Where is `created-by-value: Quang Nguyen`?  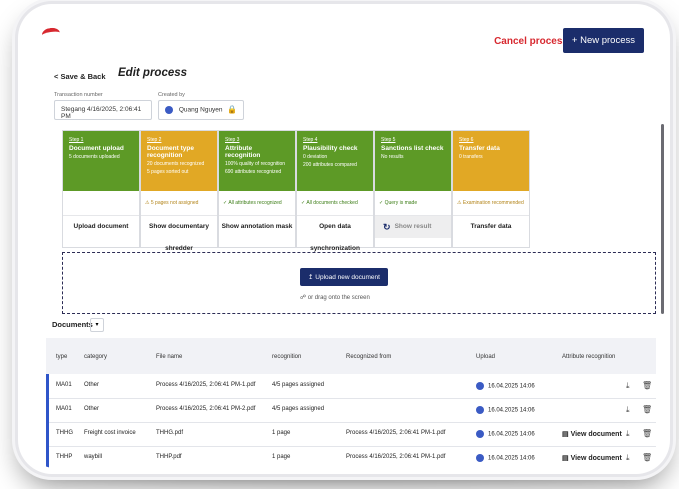 created-by-value: Quang Nguyen is located at coordinates (200, 110).